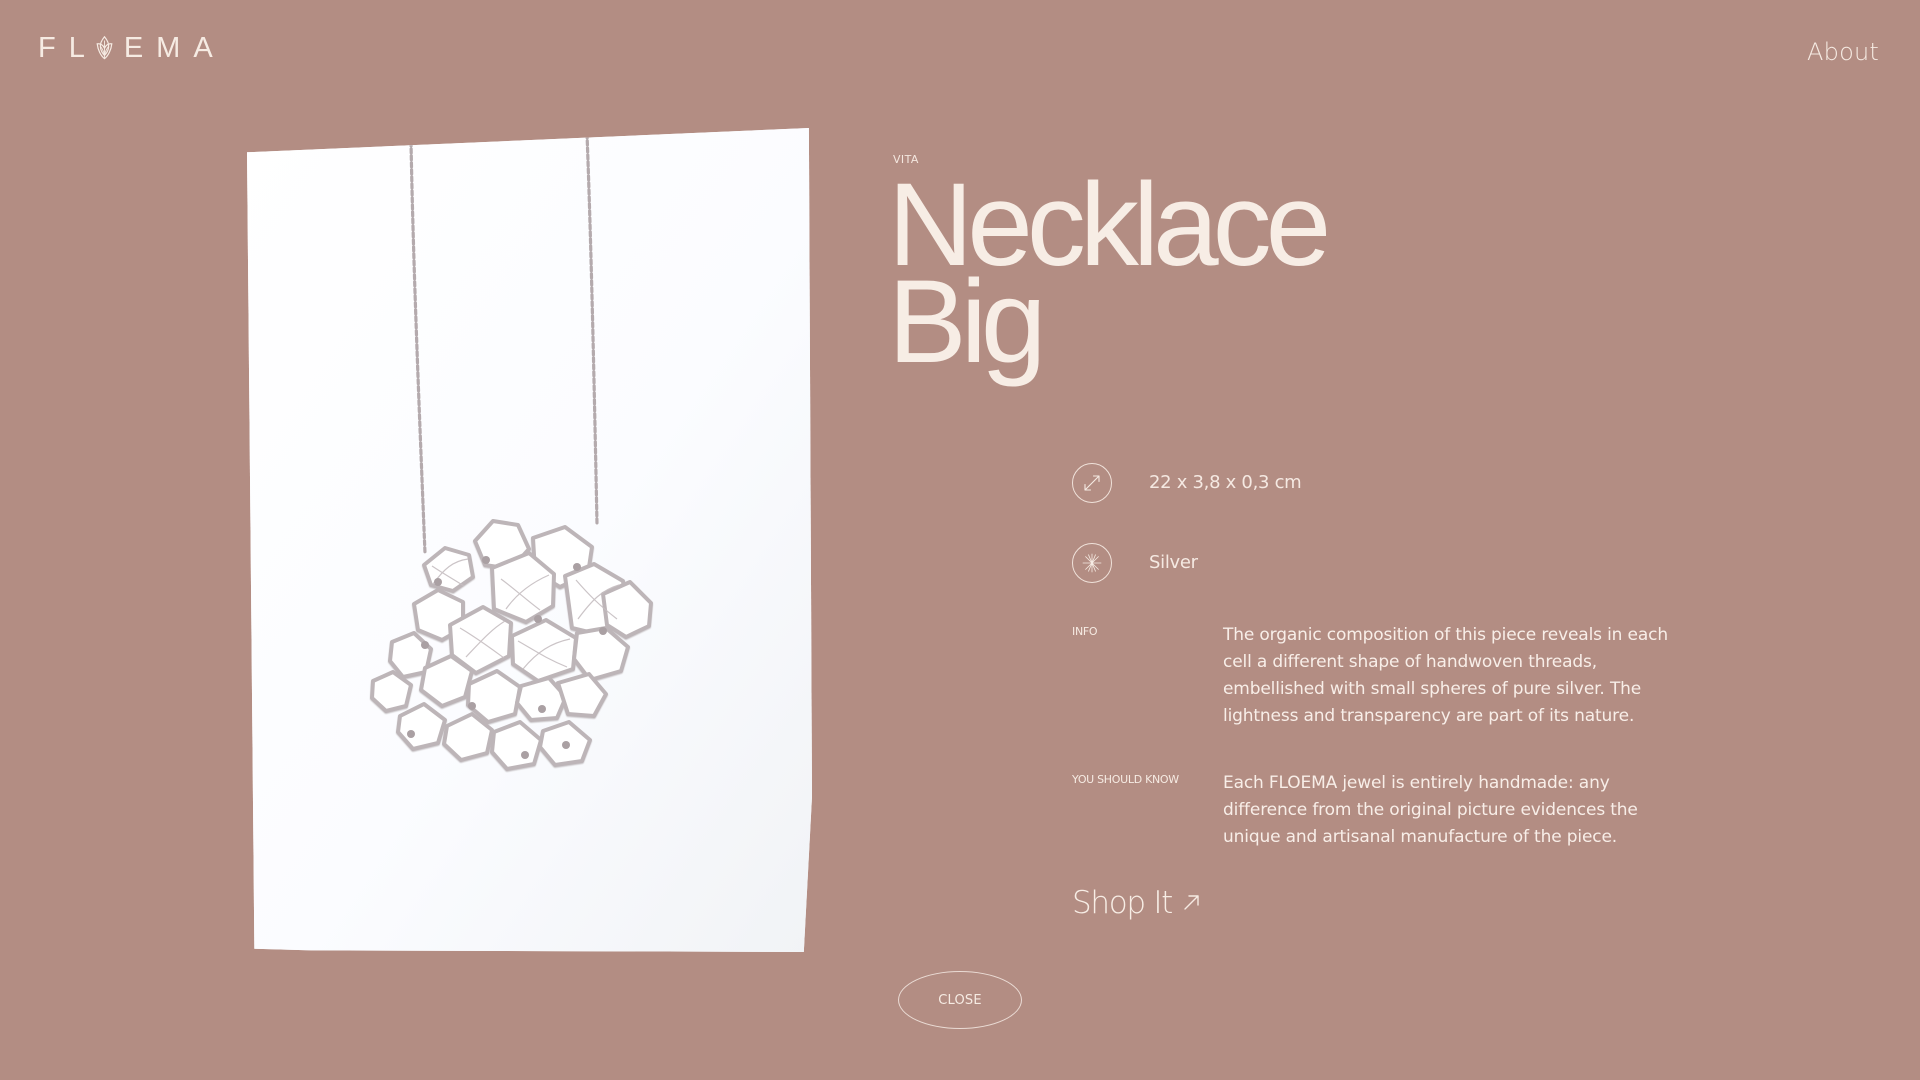 This screenshot has height=1080, width=1920. I want to click on about-link: About, so click(1843, 52).